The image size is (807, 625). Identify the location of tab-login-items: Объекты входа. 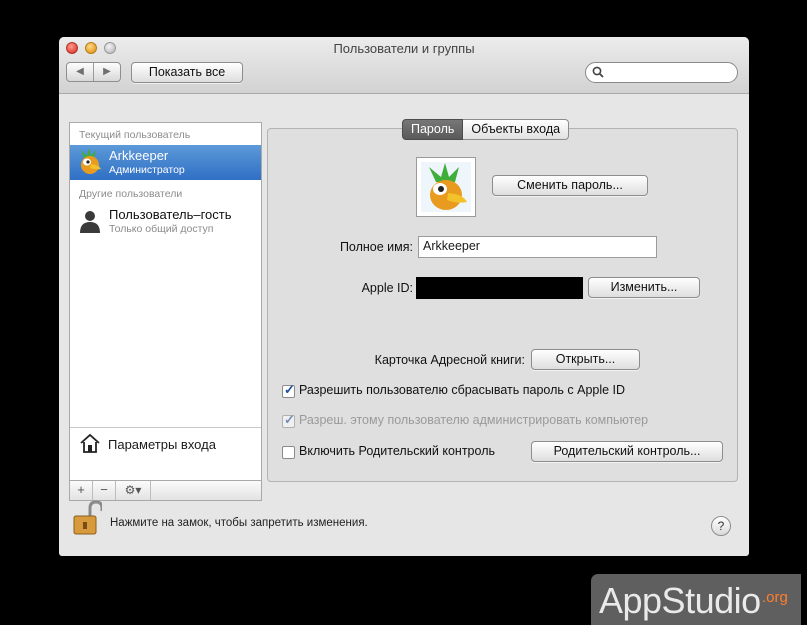
(516, 129).